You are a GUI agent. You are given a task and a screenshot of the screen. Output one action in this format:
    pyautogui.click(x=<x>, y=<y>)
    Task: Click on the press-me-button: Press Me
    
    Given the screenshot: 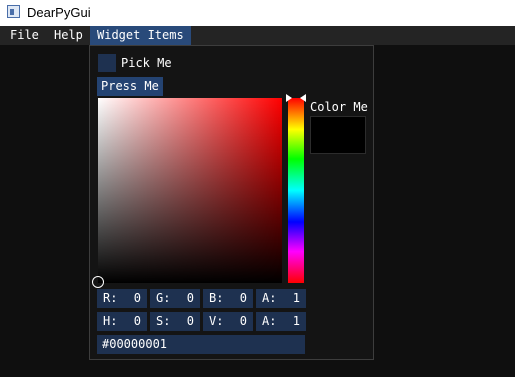 What is the action you would take?
    pyautogui.click(x=130, y=86)
    